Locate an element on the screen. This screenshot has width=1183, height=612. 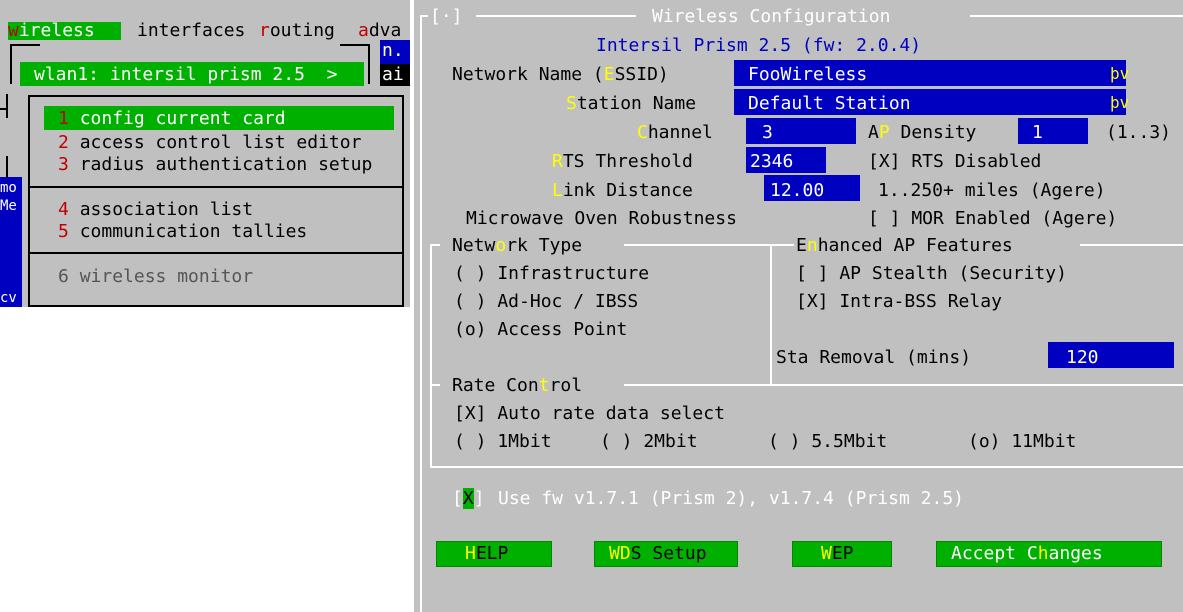
button-label: Accept Changes is located at coordinates (1027, 553).